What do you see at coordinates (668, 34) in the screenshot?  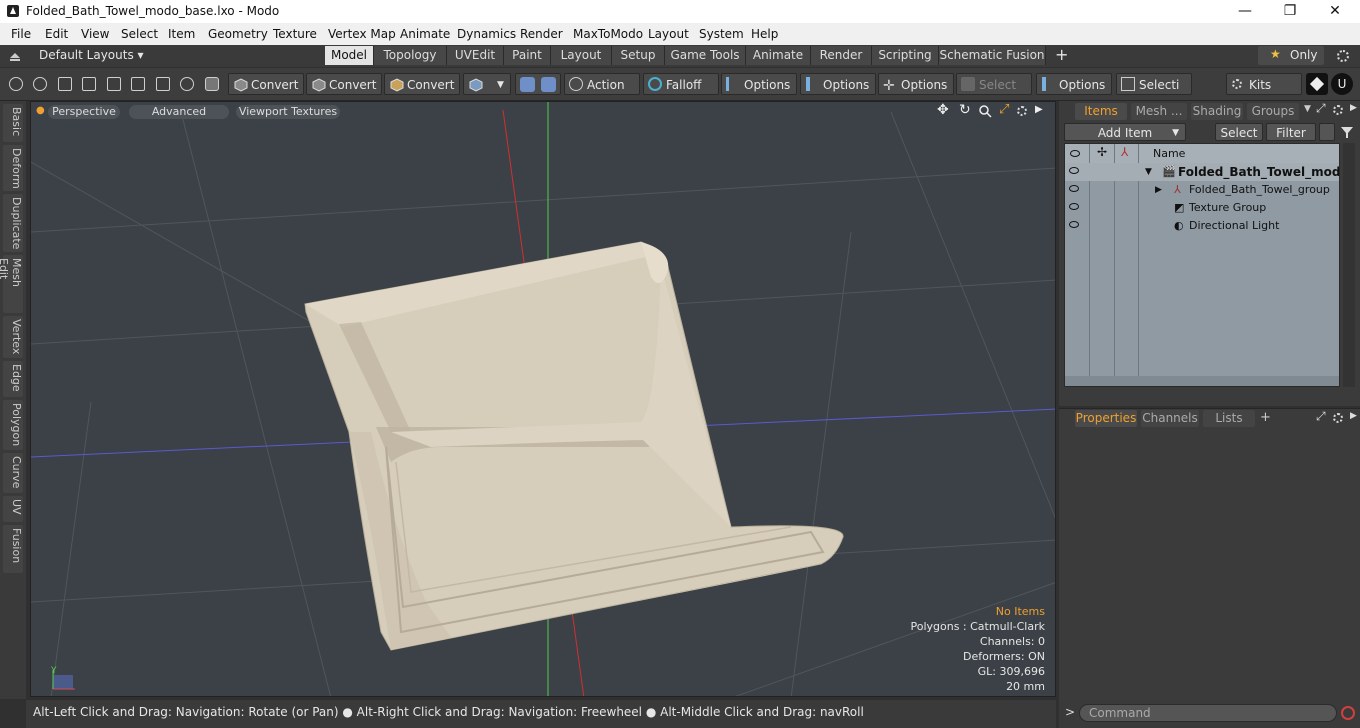 I see `menu-layout: Layout` at bounding box center [668, 34].